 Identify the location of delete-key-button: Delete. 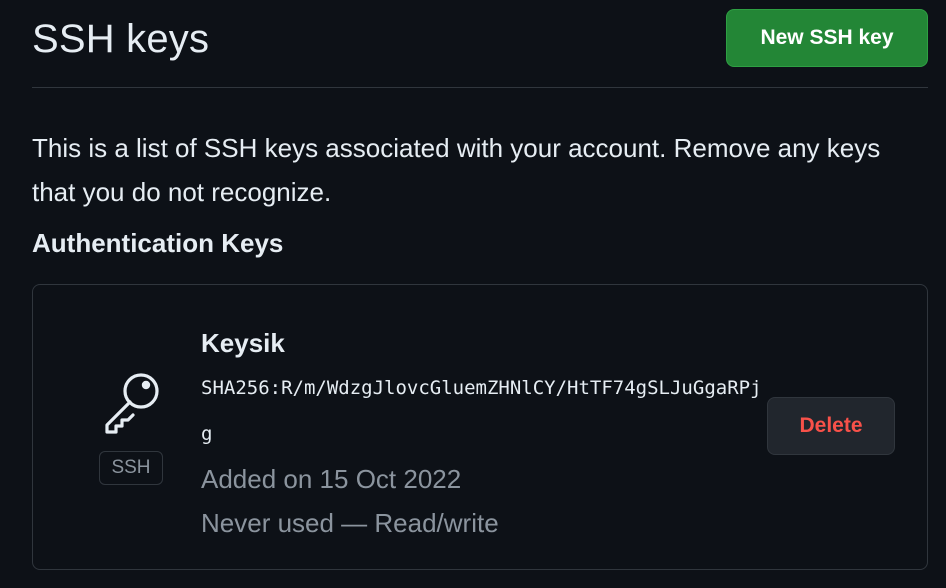
(831, 426).